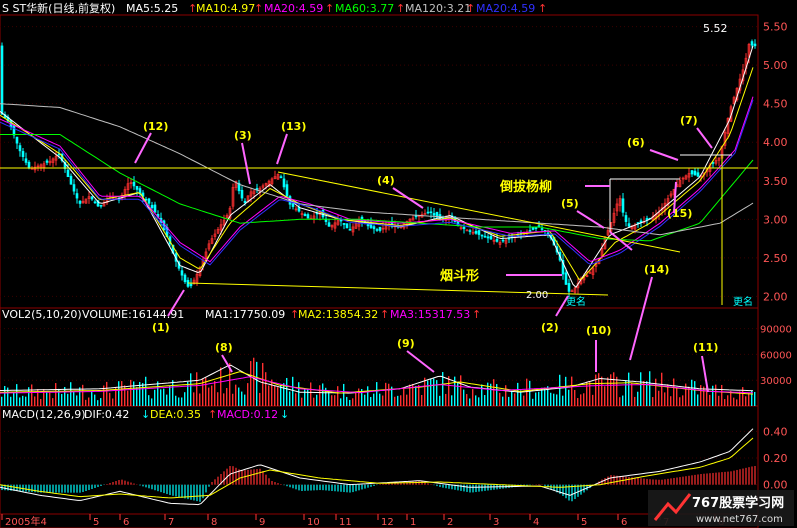 The height and width of the screenshot is (528, 797). What do you see at coordinates (161, 327) in the screenshot?
I see `annotation-1: (1)` at bounding box center [161, 327].